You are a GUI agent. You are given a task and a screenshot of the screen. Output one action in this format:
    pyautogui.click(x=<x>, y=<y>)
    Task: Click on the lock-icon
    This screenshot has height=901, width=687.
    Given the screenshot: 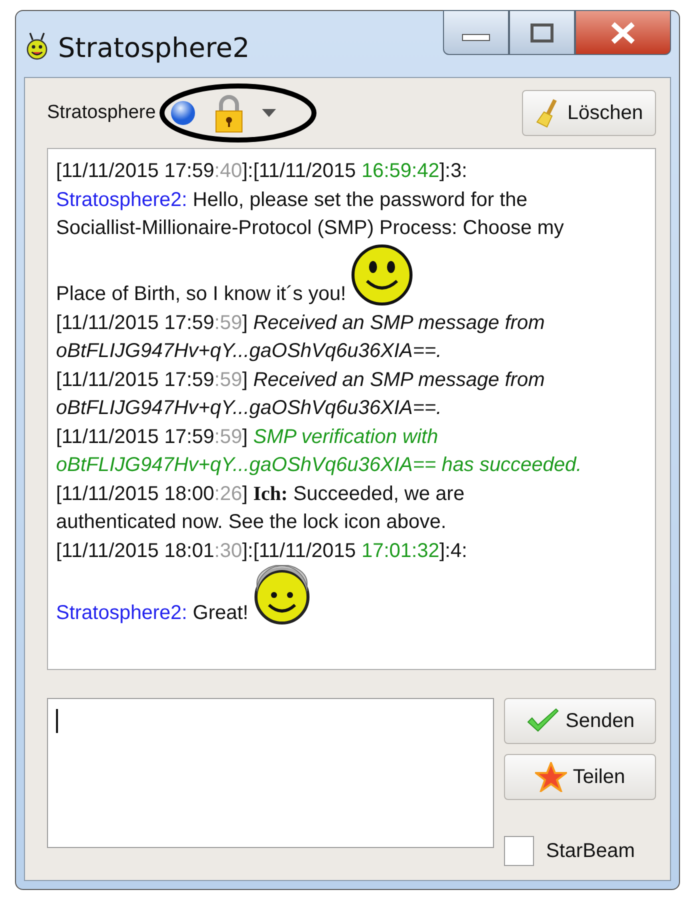 What is the action you would take?
    pyautogui.click(x=229, y=114)
    